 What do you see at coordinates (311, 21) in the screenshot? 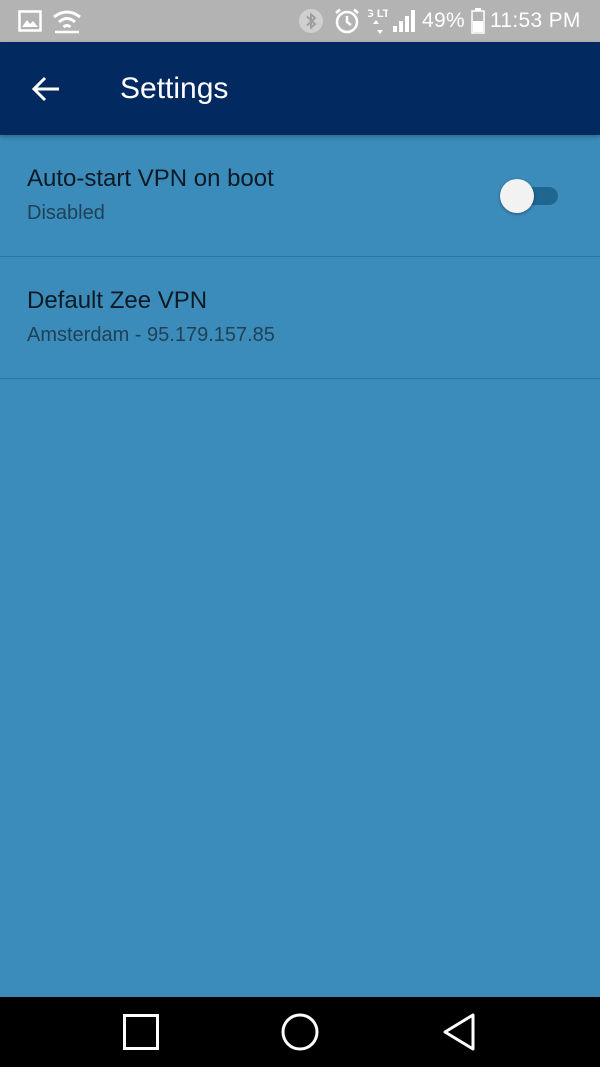
I see `bluetooth-icon` at bounding box center [311, 21].